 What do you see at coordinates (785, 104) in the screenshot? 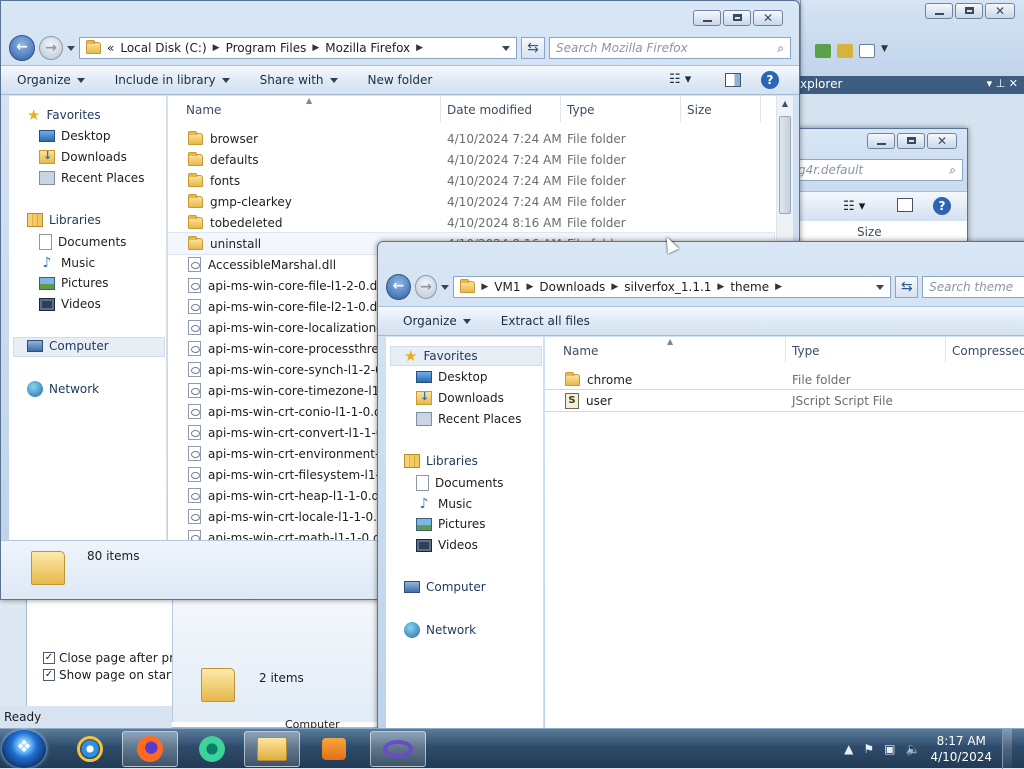
I see `scroll-up-icon: ▲` at bounding box center [785, 104].